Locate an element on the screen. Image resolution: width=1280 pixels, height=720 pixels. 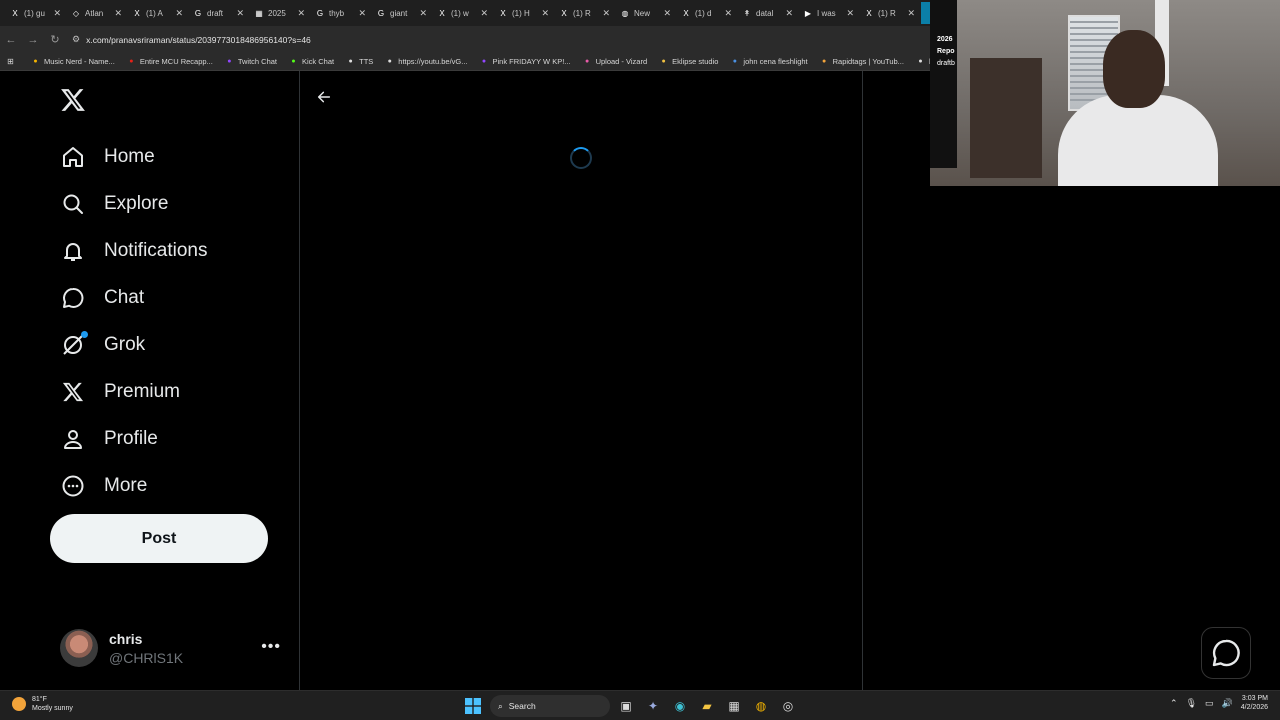
browser-tab: X (1) gu ✕ is located at coordinates (36, 13).